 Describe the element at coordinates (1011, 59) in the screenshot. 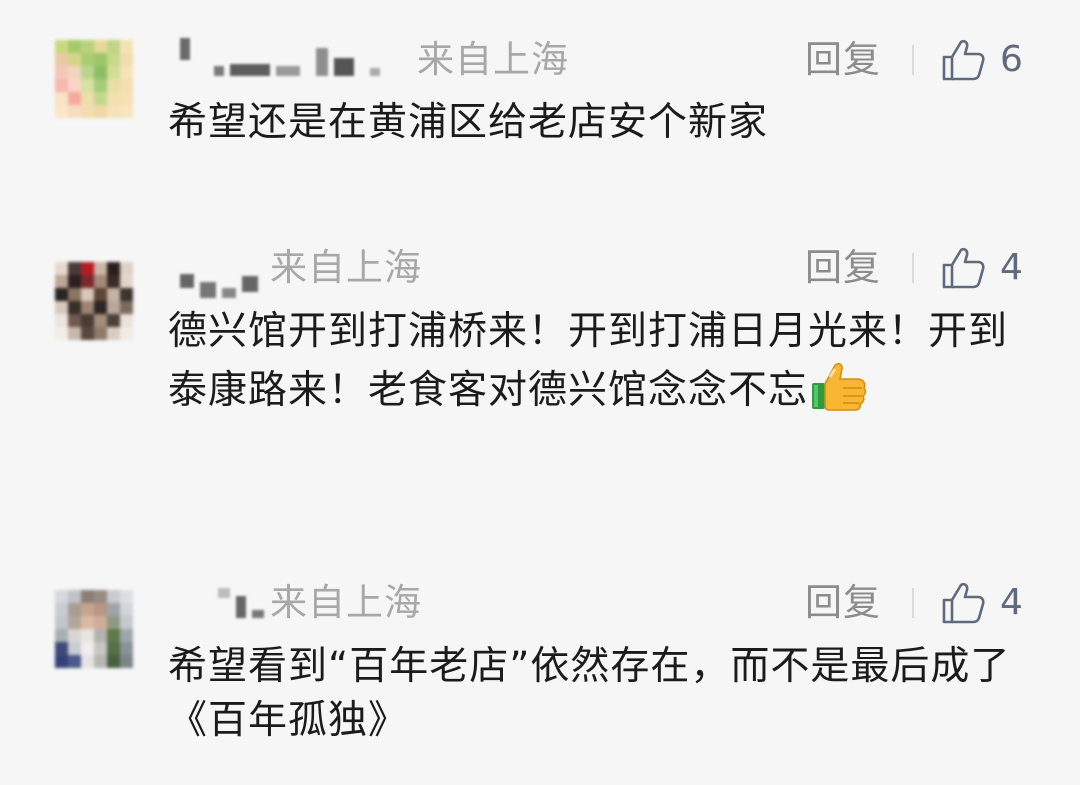

I see `like-count: 6` at that location.